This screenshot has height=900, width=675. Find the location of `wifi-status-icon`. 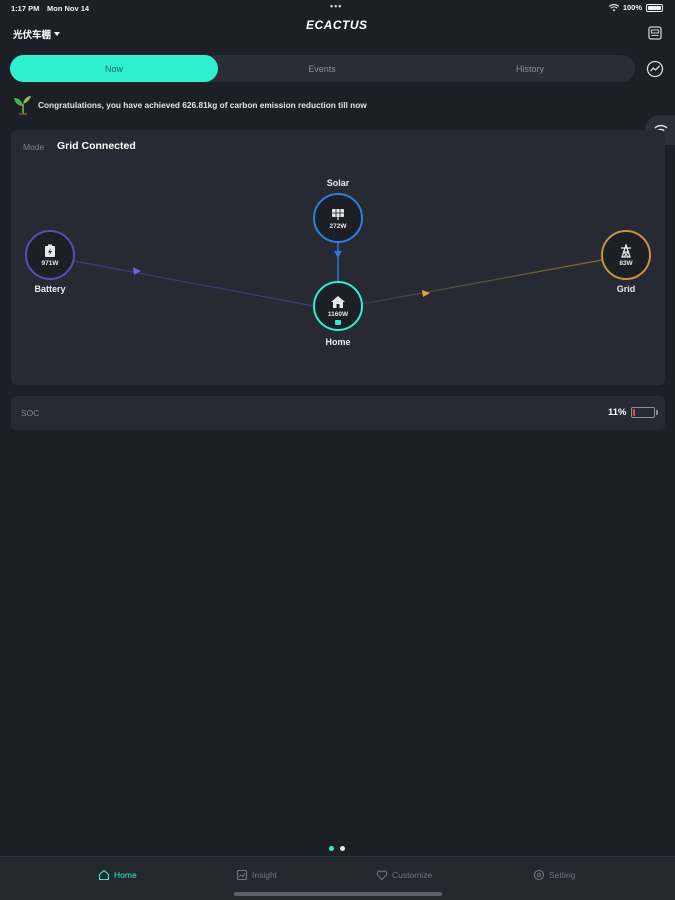

wifi-status-icon is located at coordinates (613, 7).